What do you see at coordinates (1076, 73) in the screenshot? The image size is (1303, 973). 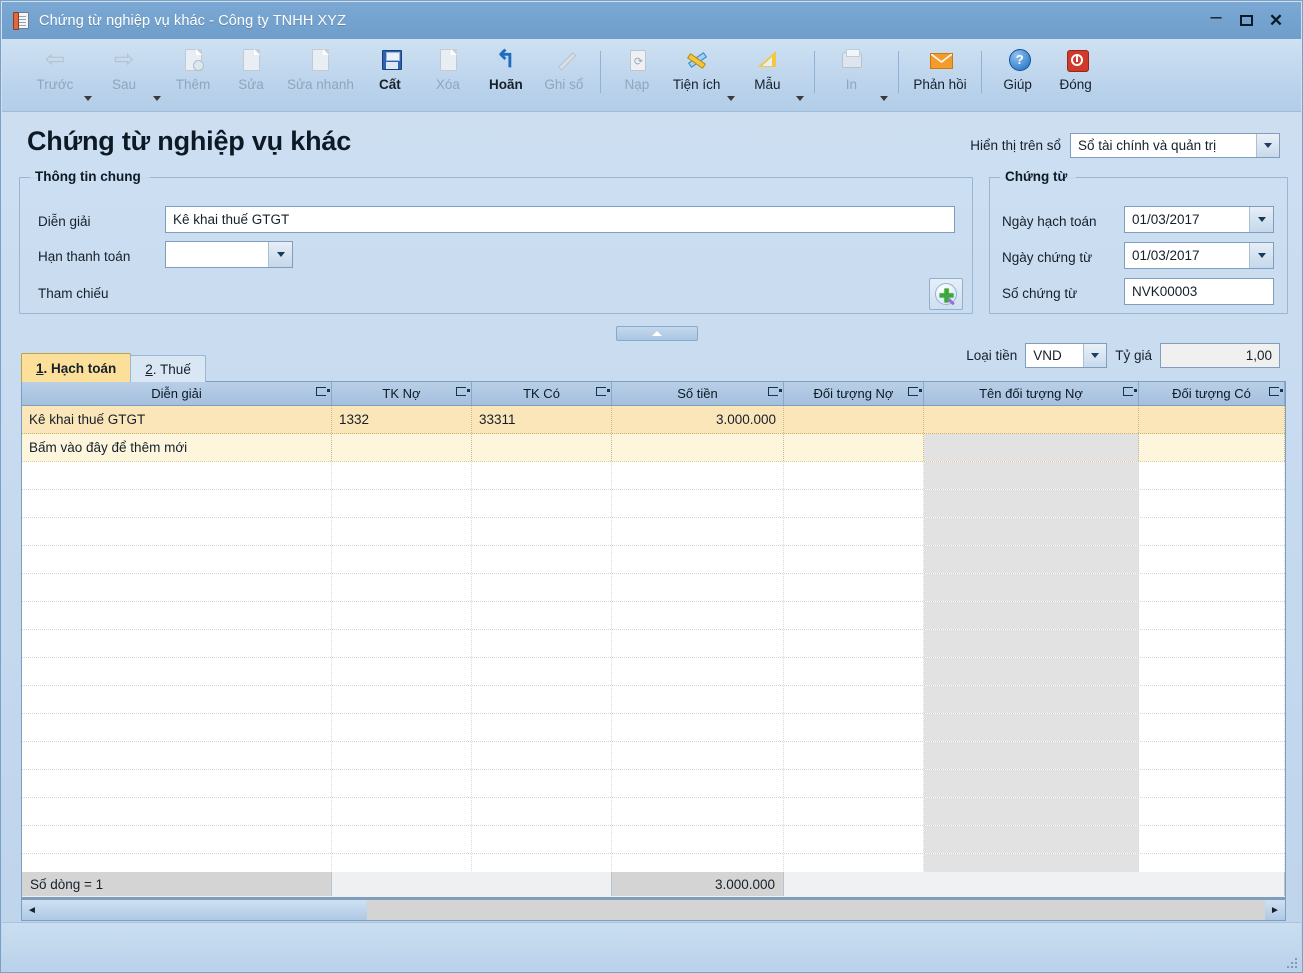 I see `toolbar-button-dong: Đóng` at bounding box center [1076, 73].